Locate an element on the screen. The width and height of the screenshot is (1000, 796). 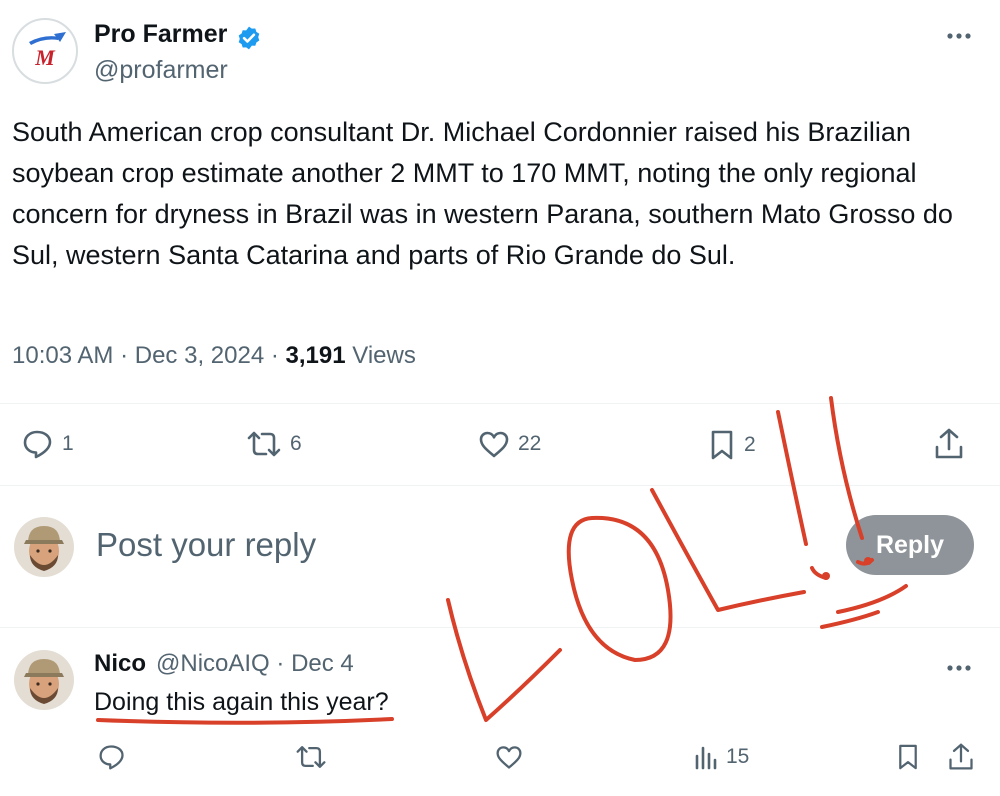
post-meta: 10:03 AM · Dec 3, 2024 · 3,191 Views is located at coordinates (214, 356).